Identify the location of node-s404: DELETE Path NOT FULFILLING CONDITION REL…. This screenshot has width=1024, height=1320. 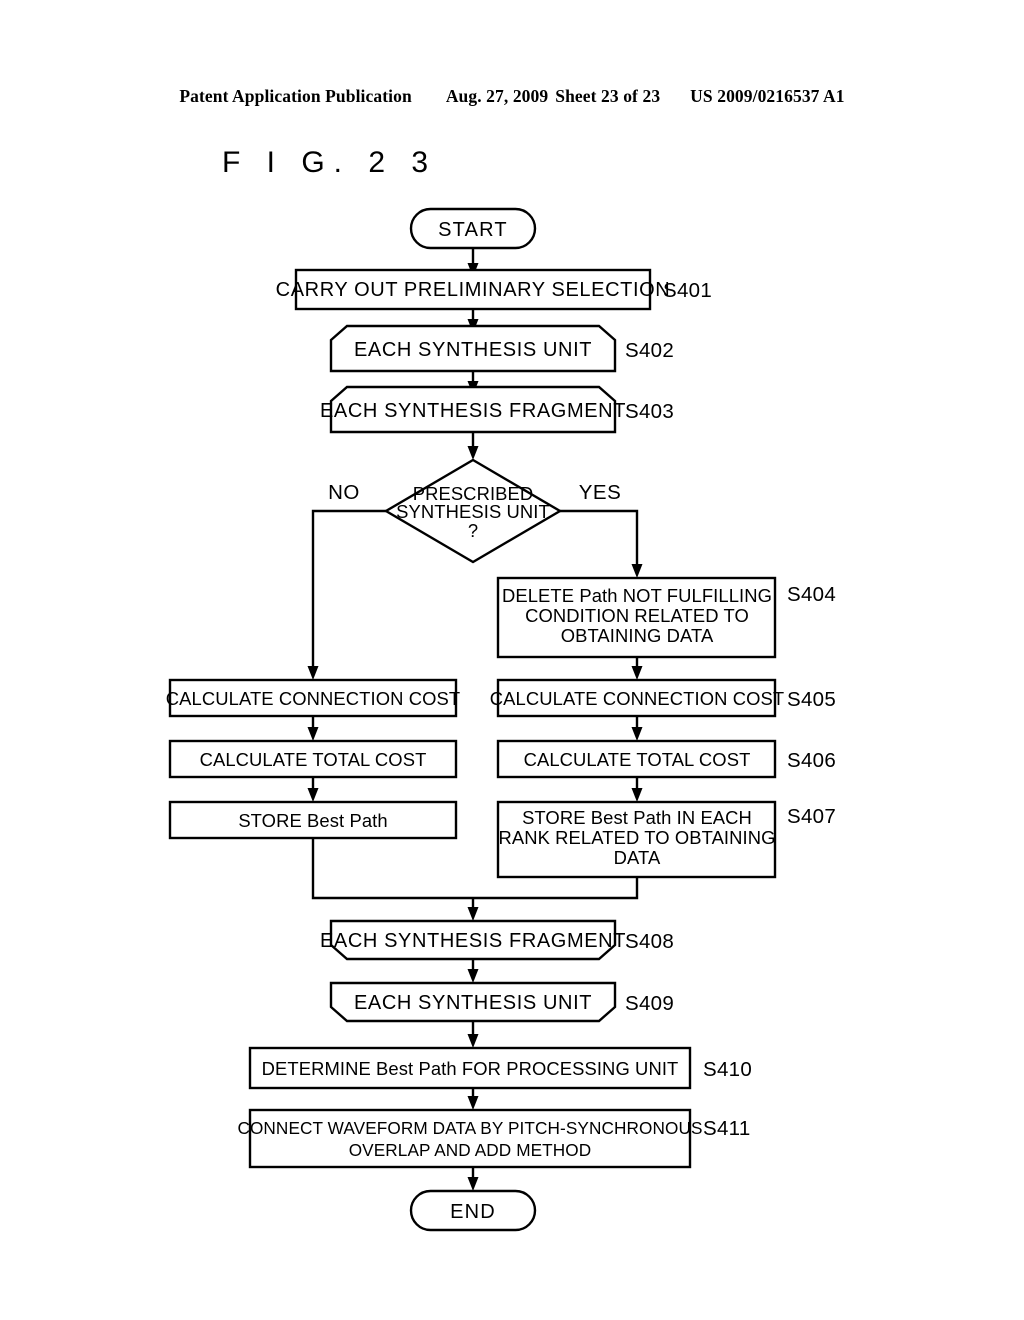
(636, 617).